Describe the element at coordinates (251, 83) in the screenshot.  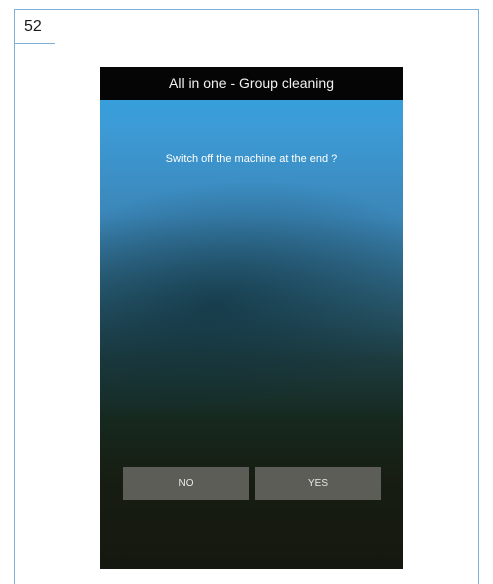
I see `screen-title: All in one - Group cleaning` at that location.